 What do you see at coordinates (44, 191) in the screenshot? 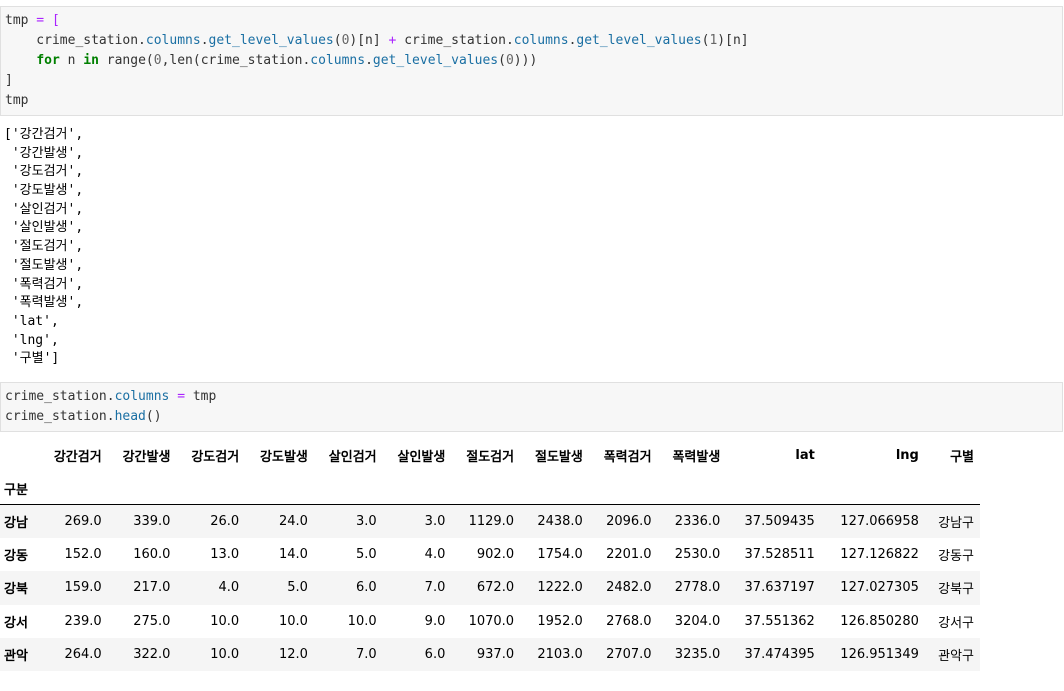
I see `output-line: '강도발생',` at bounding box center [44, 191].